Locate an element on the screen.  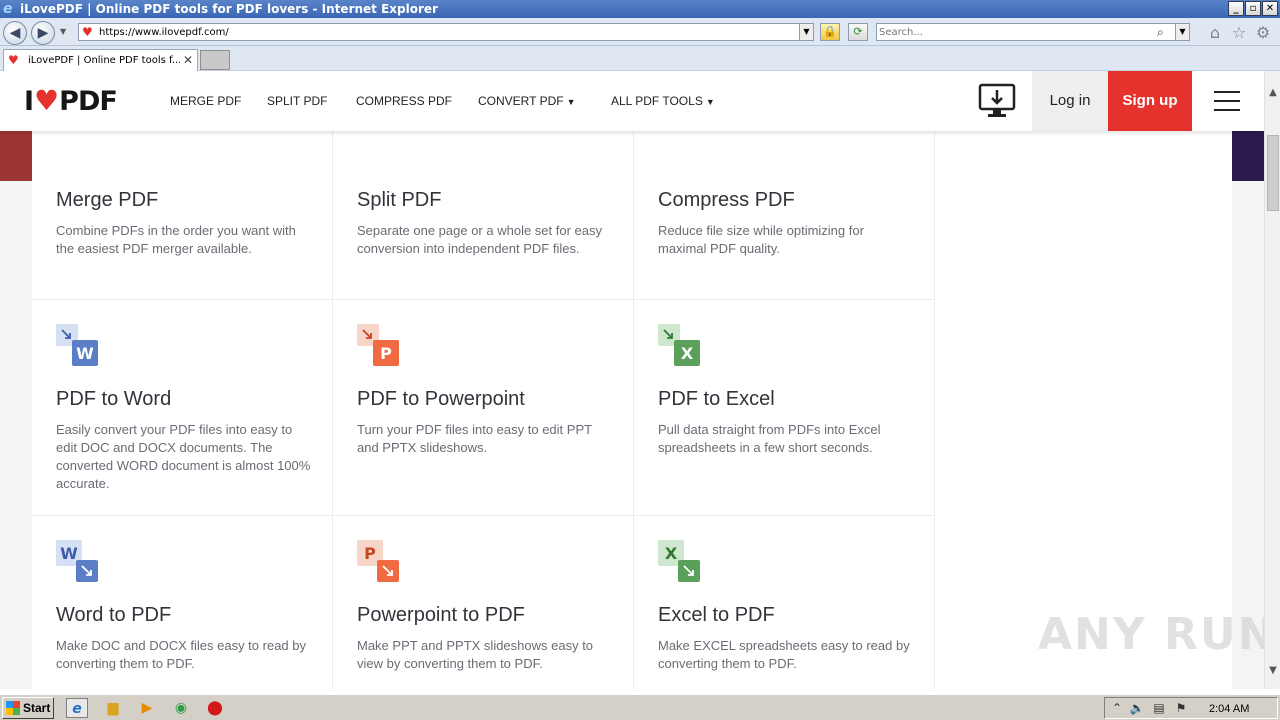
scroll-up-icon: ▲ is located at coordinates (1272, 93).